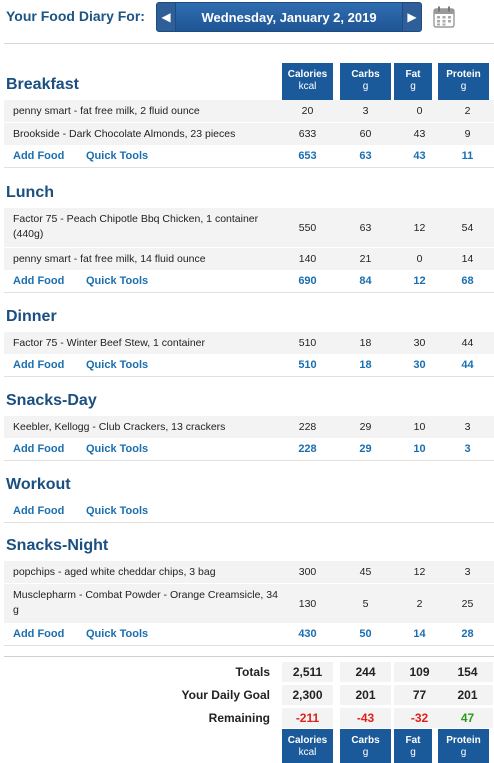  What do you see at coordinates (249, 43) in the screenshot?
I see `divider` at bounding box center [249, 43].